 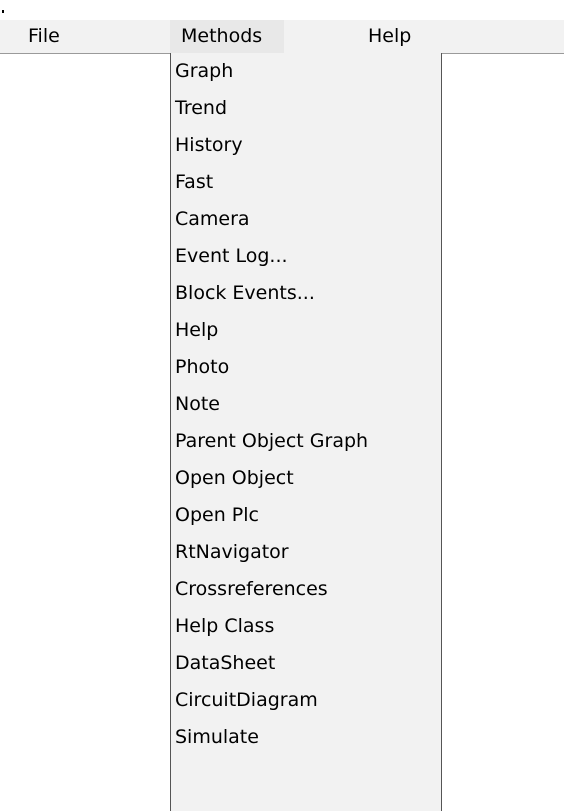 I want to click on menu-item-parent-object-graph: Parent Object Graph, so click(x=306, y=441).